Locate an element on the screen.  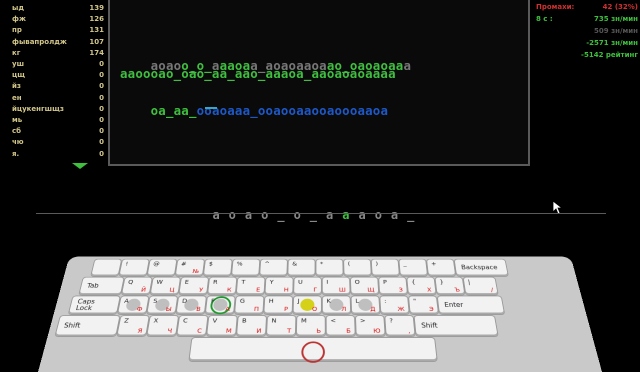
key-latin-label: : is located at coordinates (385, 301).